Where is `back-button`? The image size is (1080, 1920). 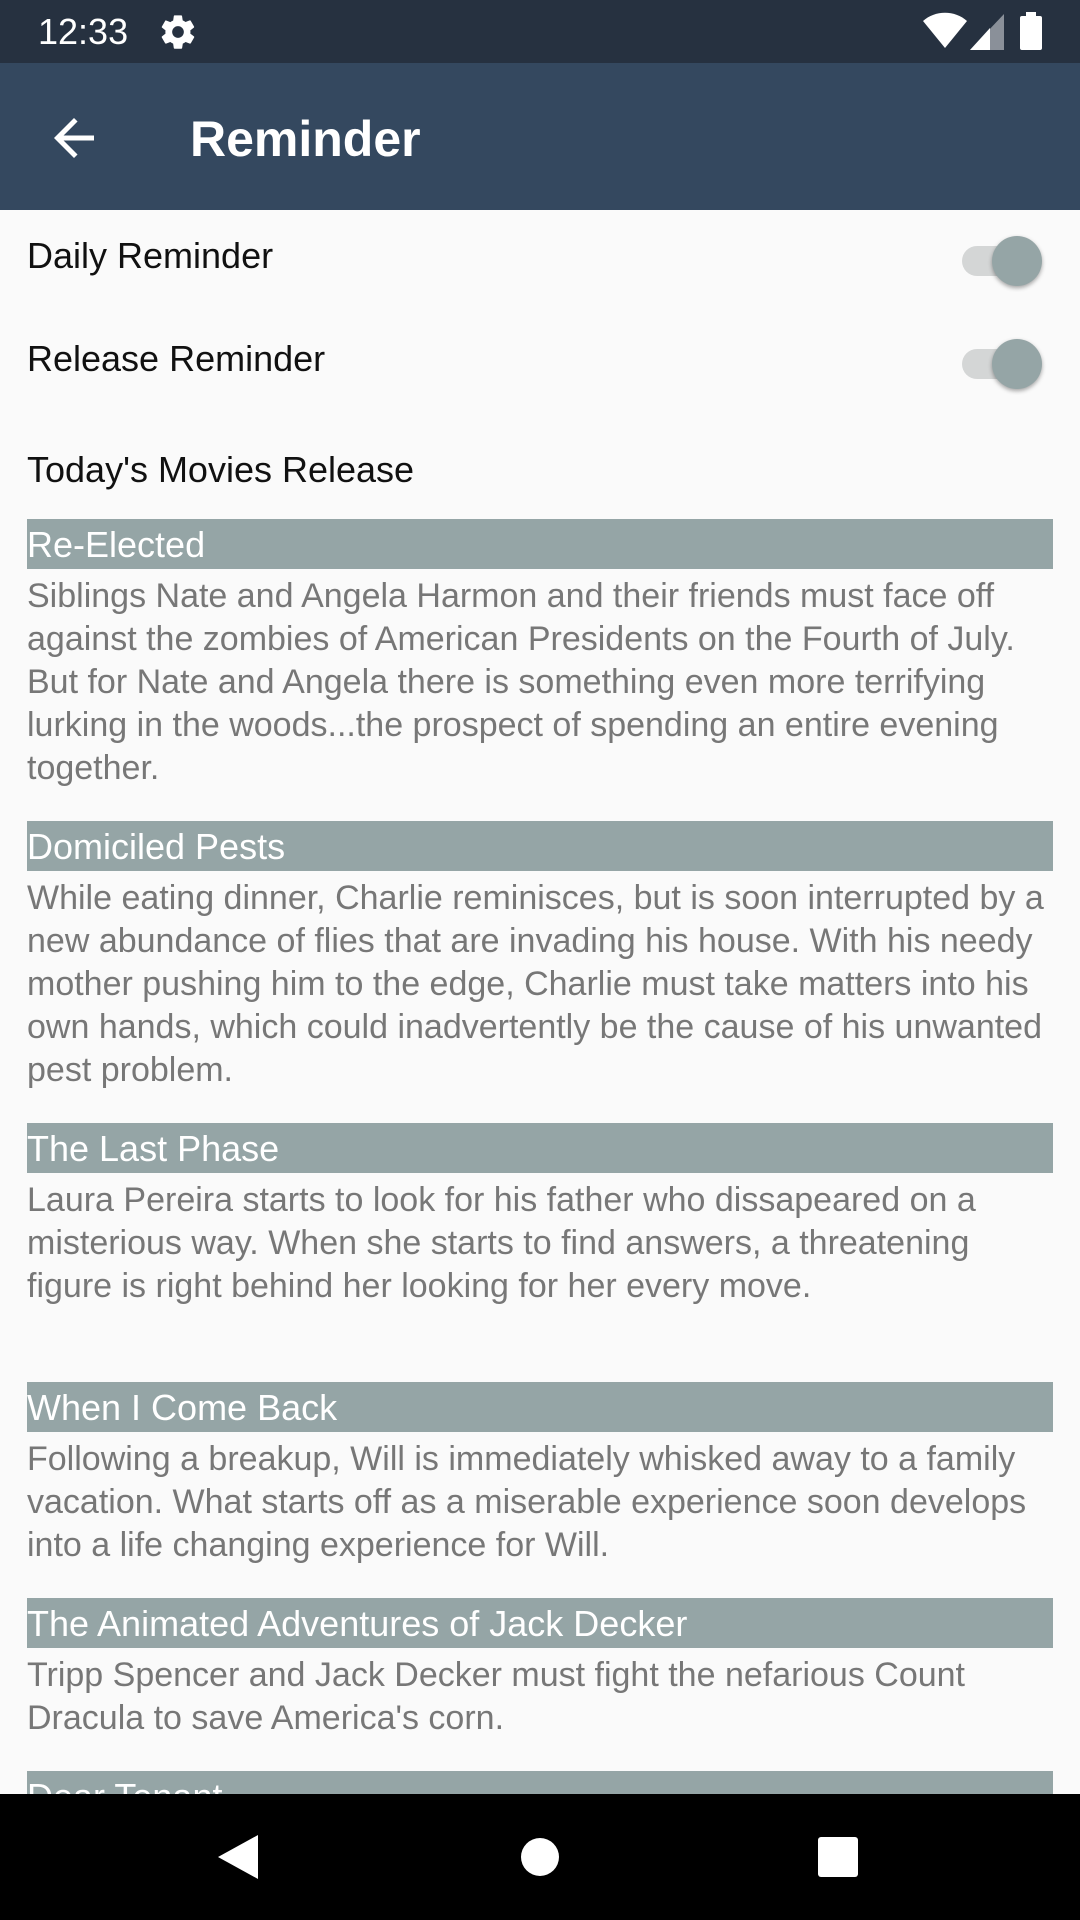
back-button is located at coordinates (74, 138).